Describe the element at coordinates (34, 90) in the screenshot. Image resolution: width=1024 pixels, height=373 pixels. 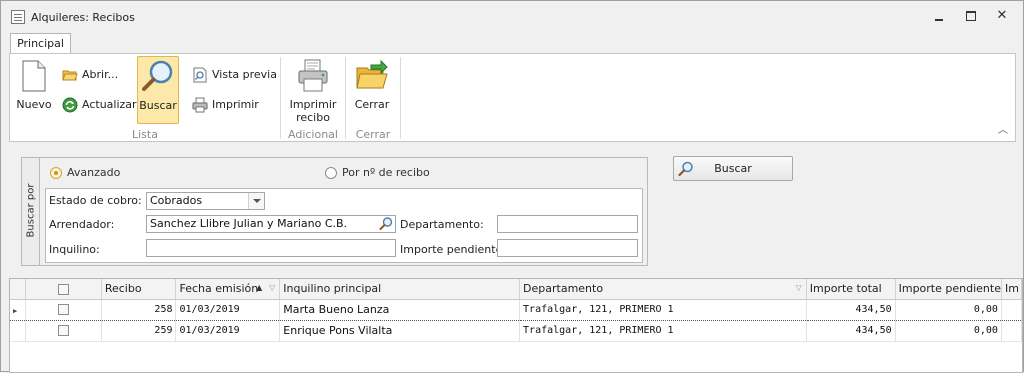
I see `nuevo-button: Nuevo` at that location.